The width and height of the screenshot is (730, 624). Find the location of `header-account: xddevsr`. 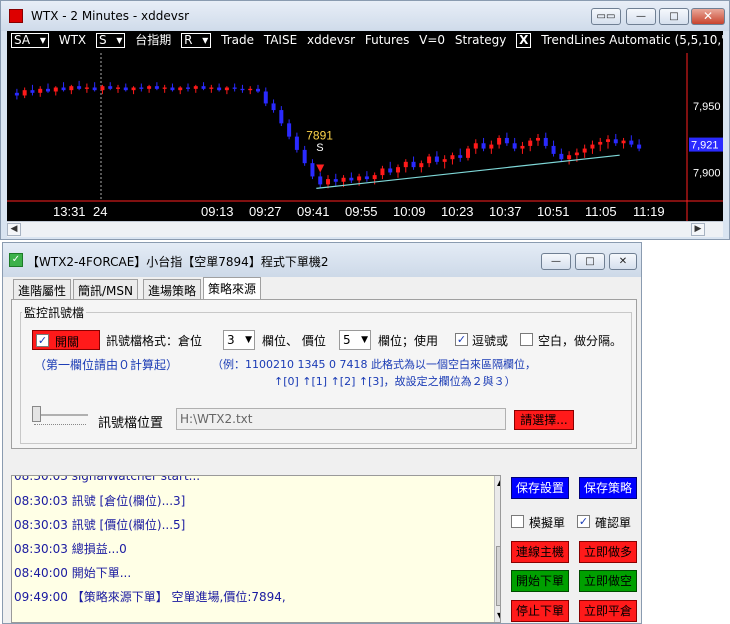

header-account: xddevsr is located at coordinates (331, 40).